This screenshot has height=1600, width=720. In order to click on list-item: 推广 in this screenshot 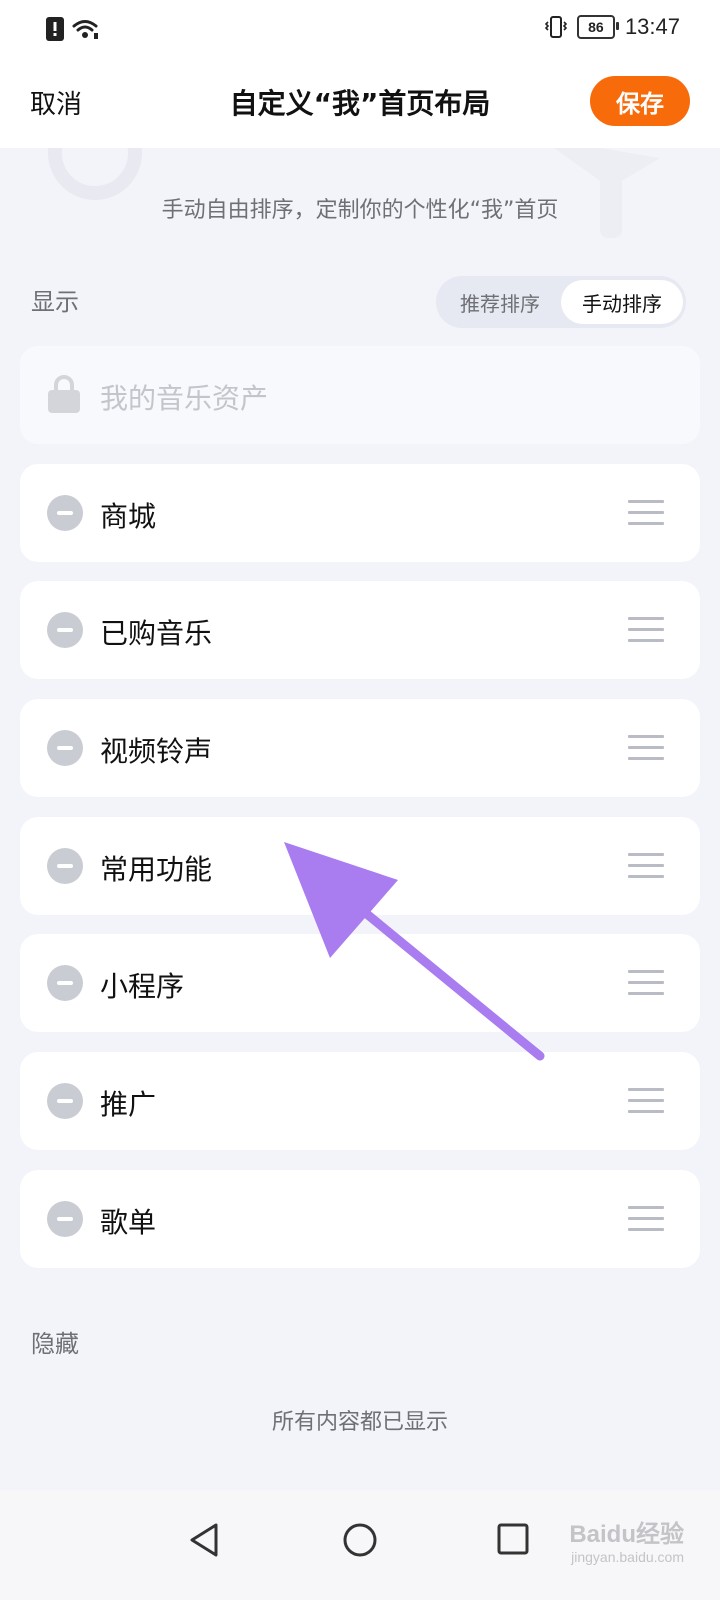, I will do `click(360, 1101)`.